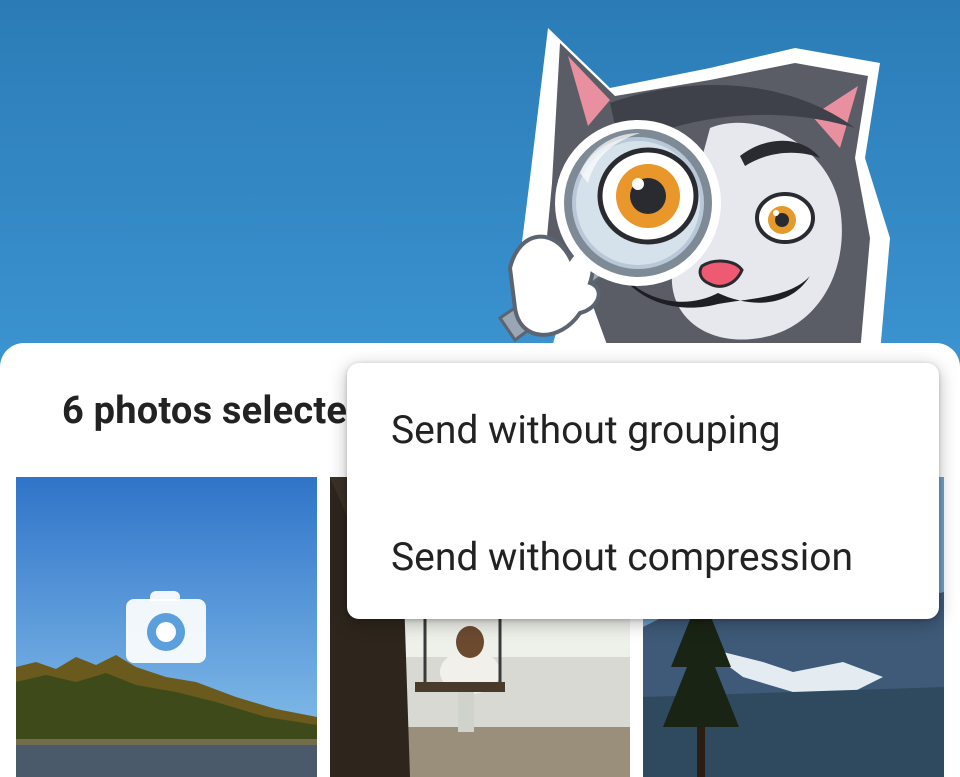  What do you see at coordinates (622, 557) in the screenshot?
I see `menu-item-label: Send without compression` at bounding box center [622, 557].